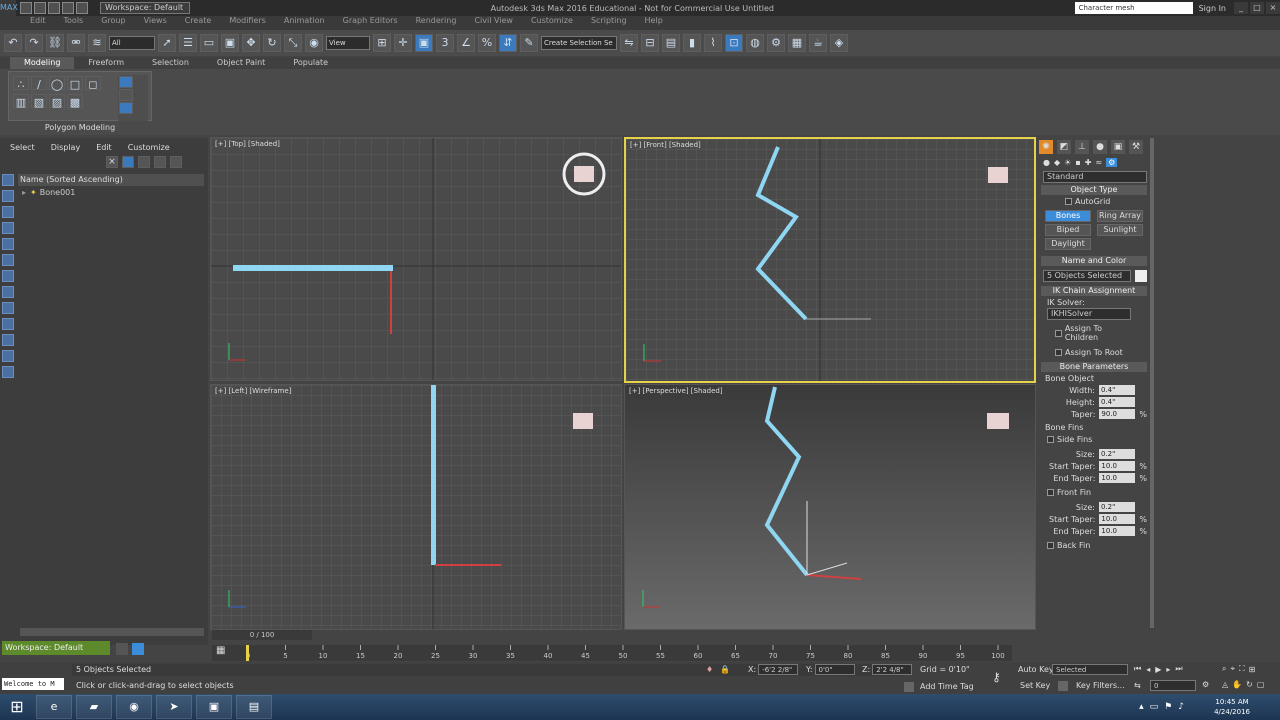 The height and width of the screenshot is (720, 1280). Describe the element at coordinates (1152, 383) in the screenshot. I see `command-panel-scrollbar` at that location.